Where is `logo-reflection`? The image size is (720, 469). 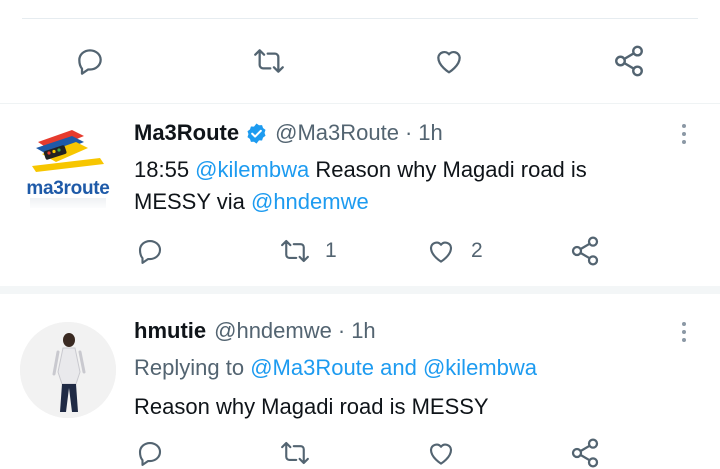
logo-reflection is located at coordinates (68, 203).